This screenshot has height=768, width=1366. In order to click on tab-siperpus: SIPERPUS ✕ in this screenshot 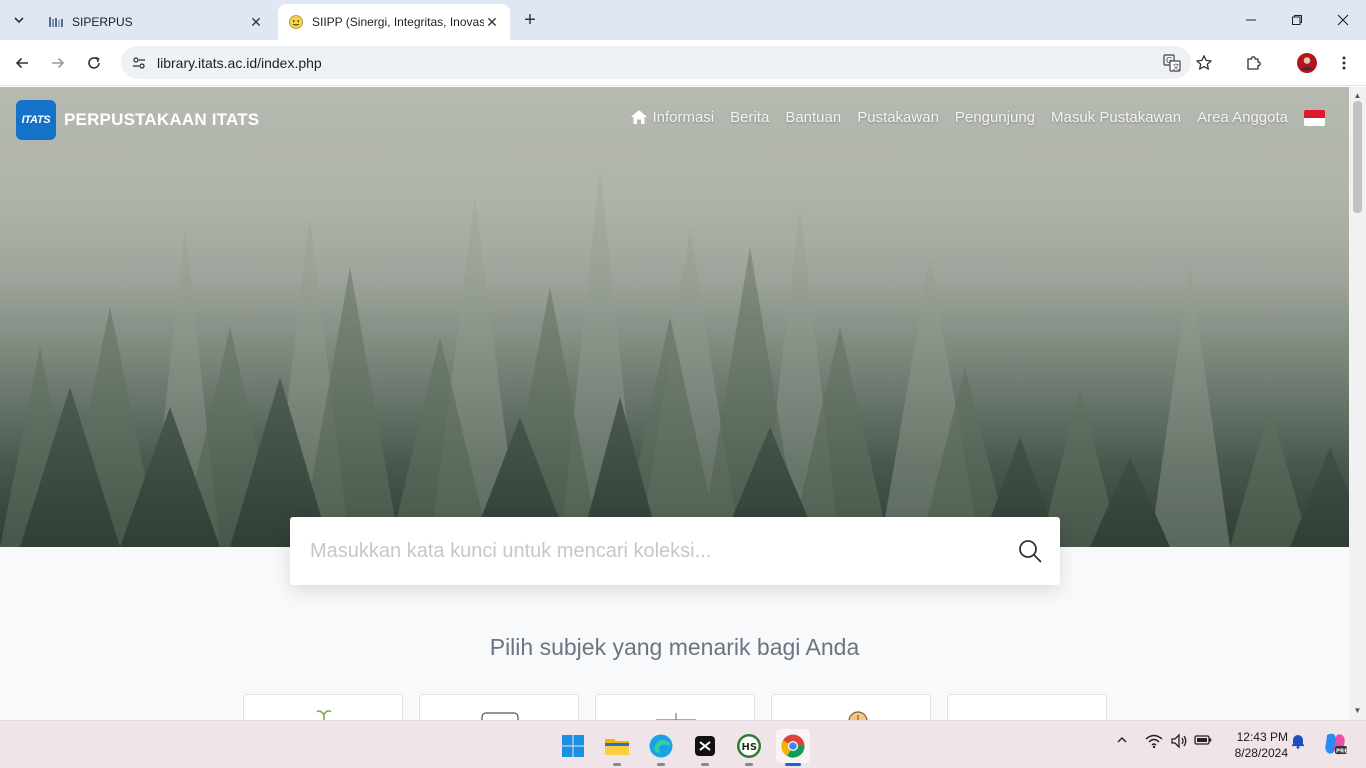, I will do `click(156, 22)`.